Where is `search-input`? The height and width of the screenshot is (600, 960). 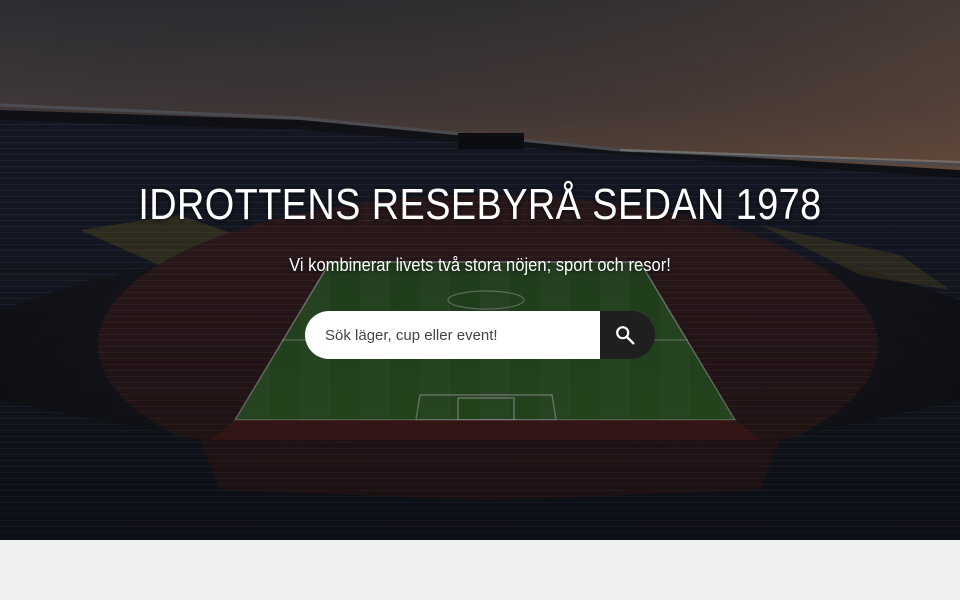 search-input is located at coordinates (452, 335).